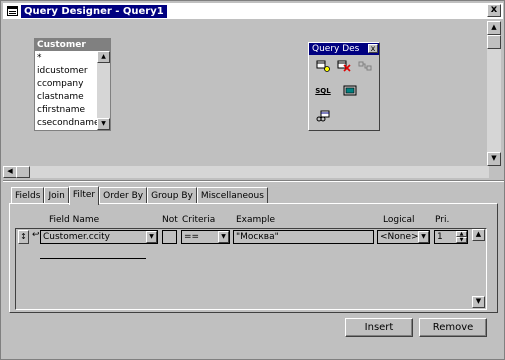 Image resolution: width=505 pixels, height=360 pixels. I want to click on scroll-left-button: ◀, so click(10, 172).